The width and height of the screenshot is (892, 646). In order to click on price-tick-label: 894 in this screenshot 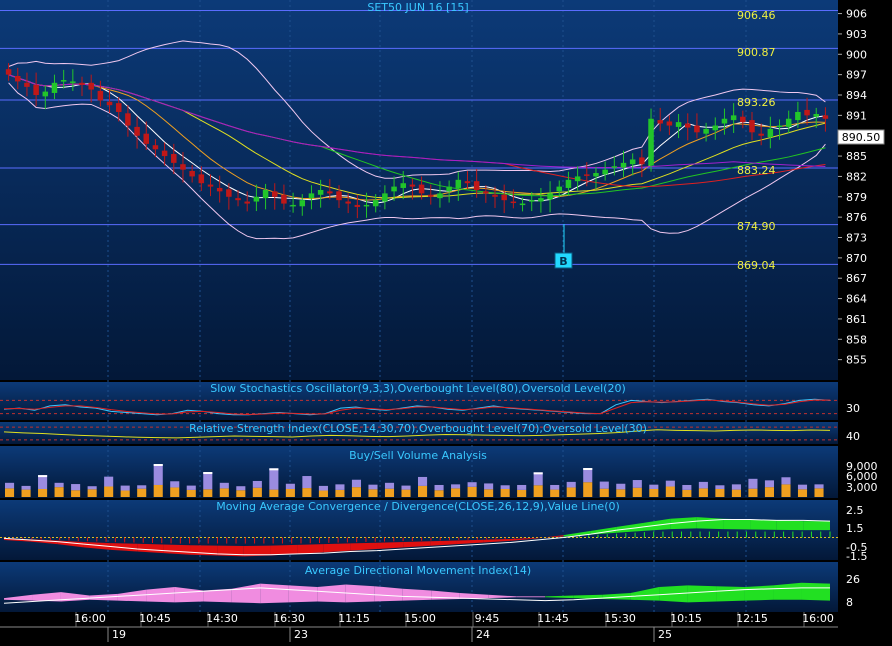, I will do `click(856, 95)`.